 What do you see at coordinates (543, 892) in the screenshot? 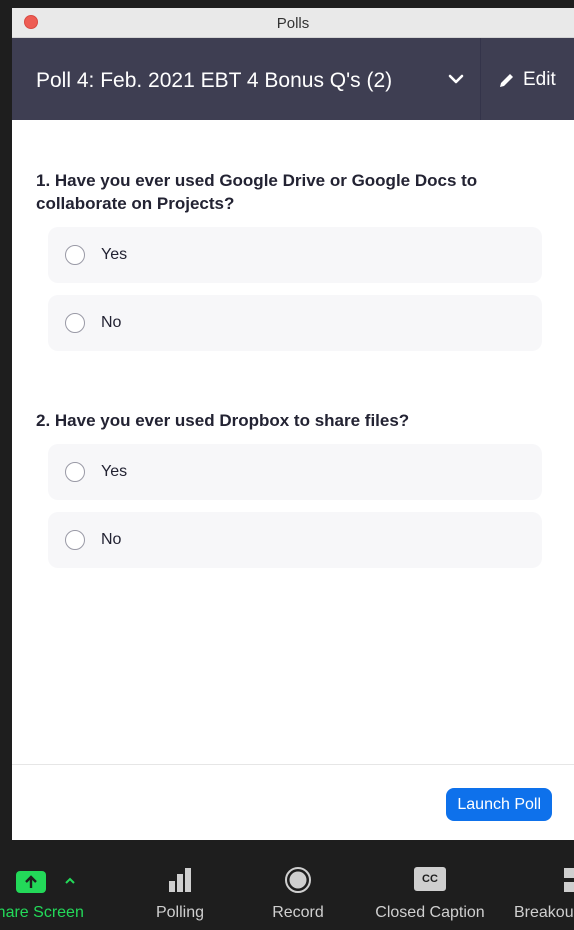
I see `breakout-rooms-button: Breakou` at bounding box center [543, 892].